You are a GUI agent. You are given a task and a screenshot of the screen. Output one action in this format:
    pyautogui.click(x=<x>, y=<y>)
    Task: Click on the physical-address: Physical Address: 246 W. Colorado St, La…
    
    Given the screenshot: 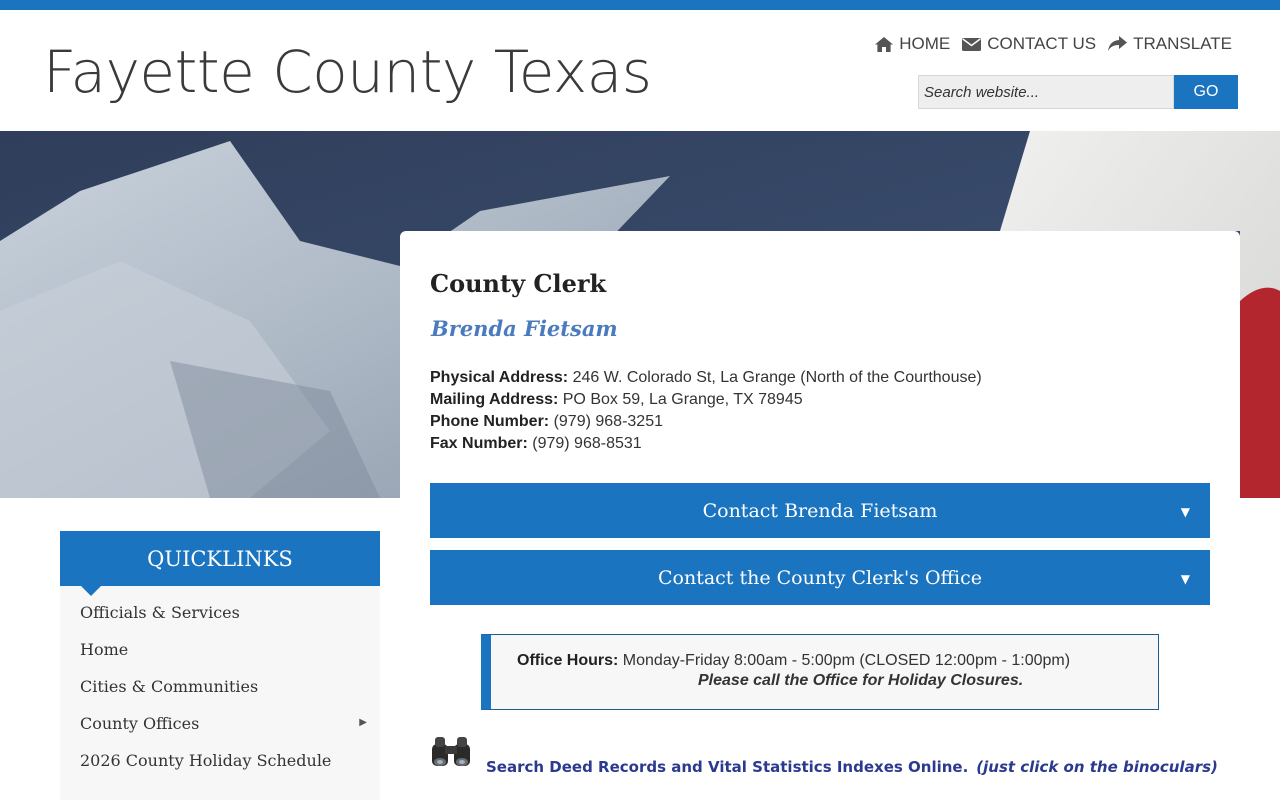 What is the action you would take?
    pyautogui.click(x=706, y=378)
    